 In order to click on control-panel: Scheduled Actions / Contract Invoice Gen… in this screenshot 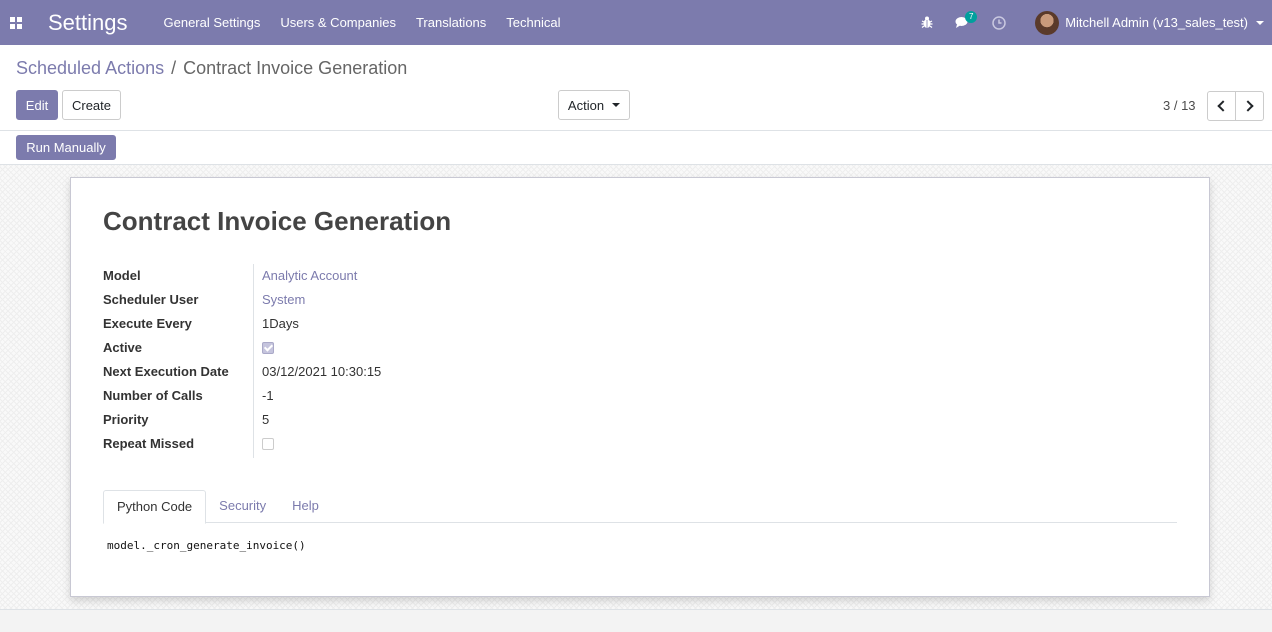, I will do `click(636, 88)`.